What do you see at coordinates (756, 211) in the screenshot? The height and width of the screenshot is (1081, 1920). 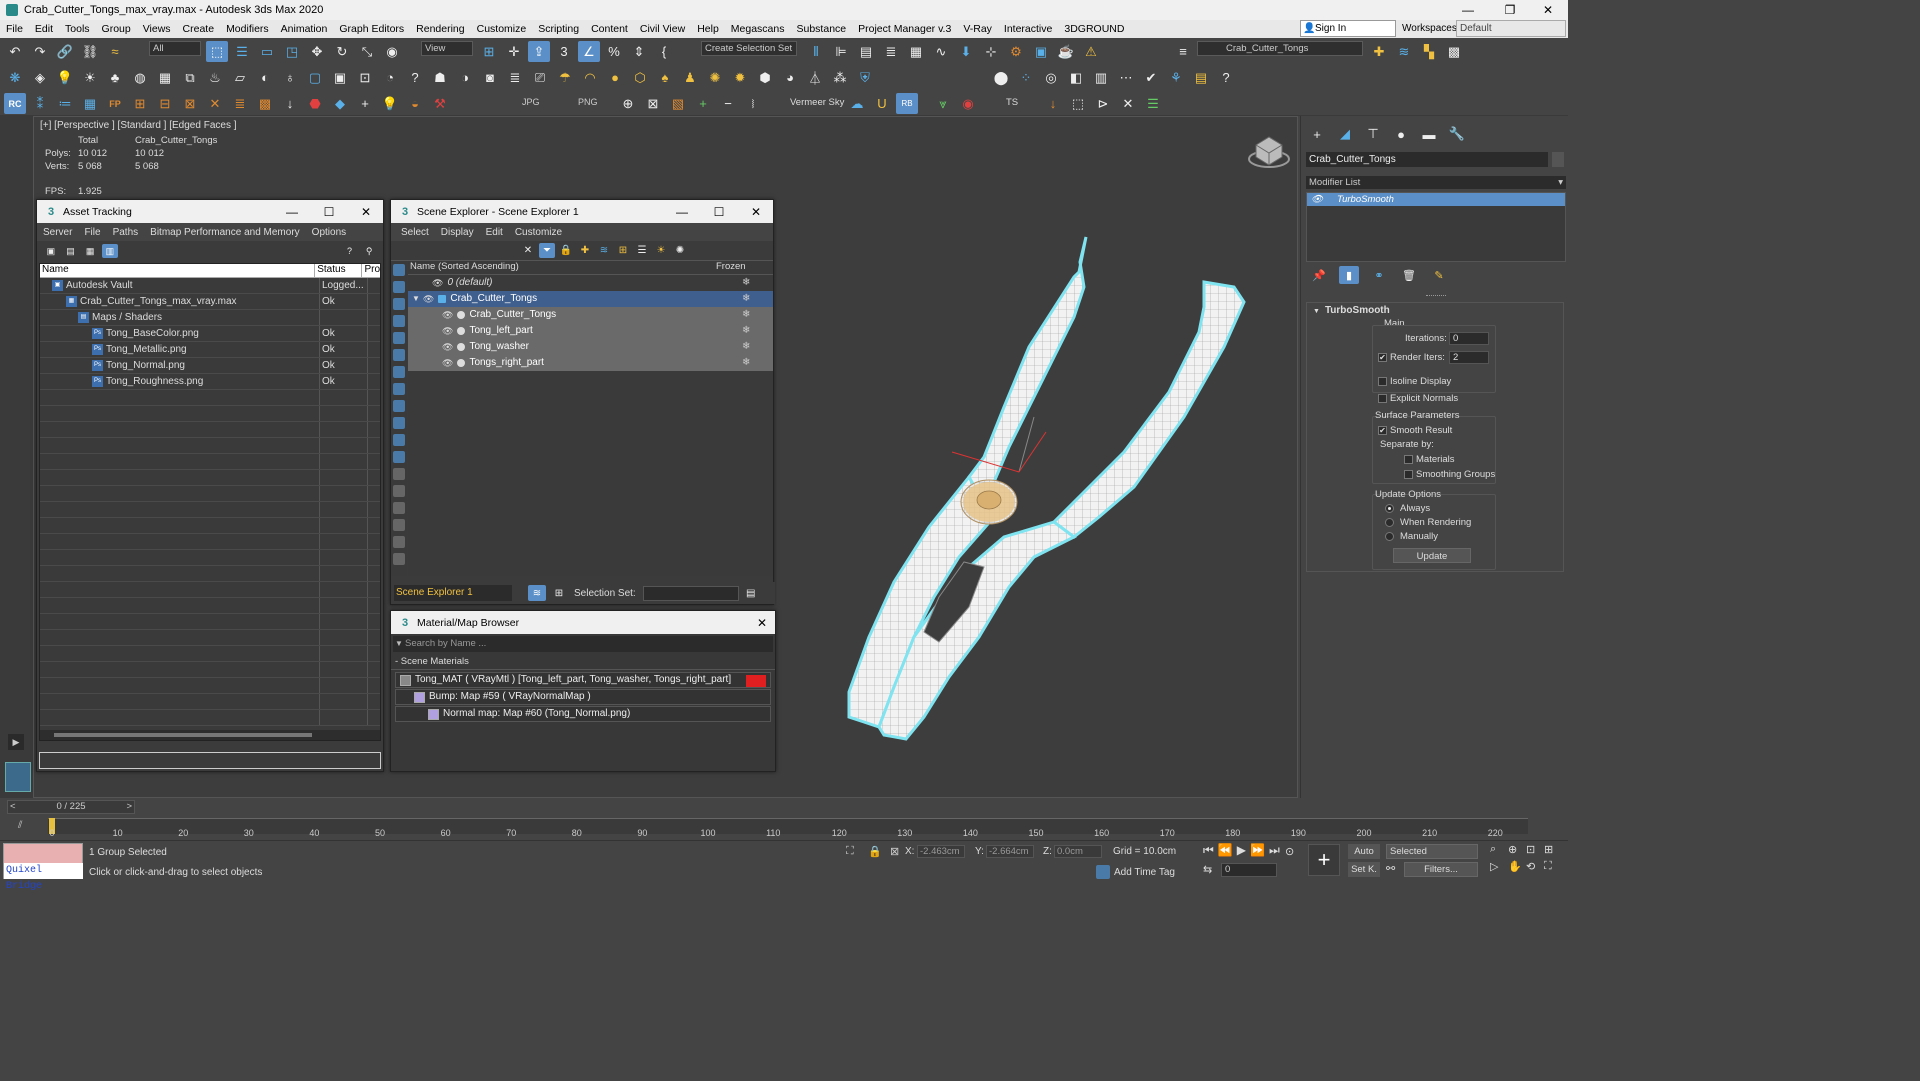 I see `se-close-button: ✕` at bounding box center [756, 211].